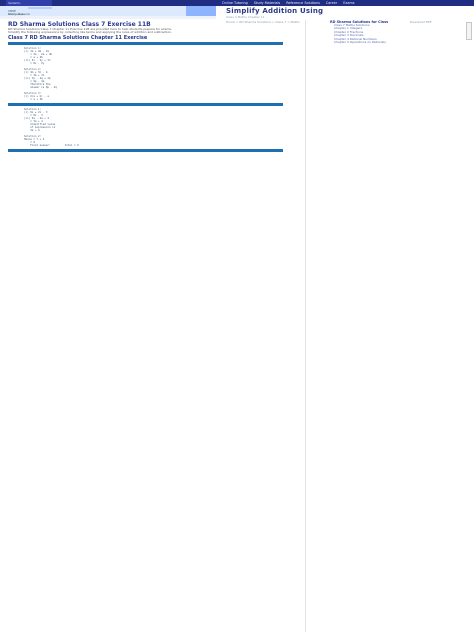 Image resolution: width=474 pixels, height=632 pixels. Describe the element at coordinates (303, 3) in the screenshot. I see `nav-reference-solutions: Reference Solutions` at that location.